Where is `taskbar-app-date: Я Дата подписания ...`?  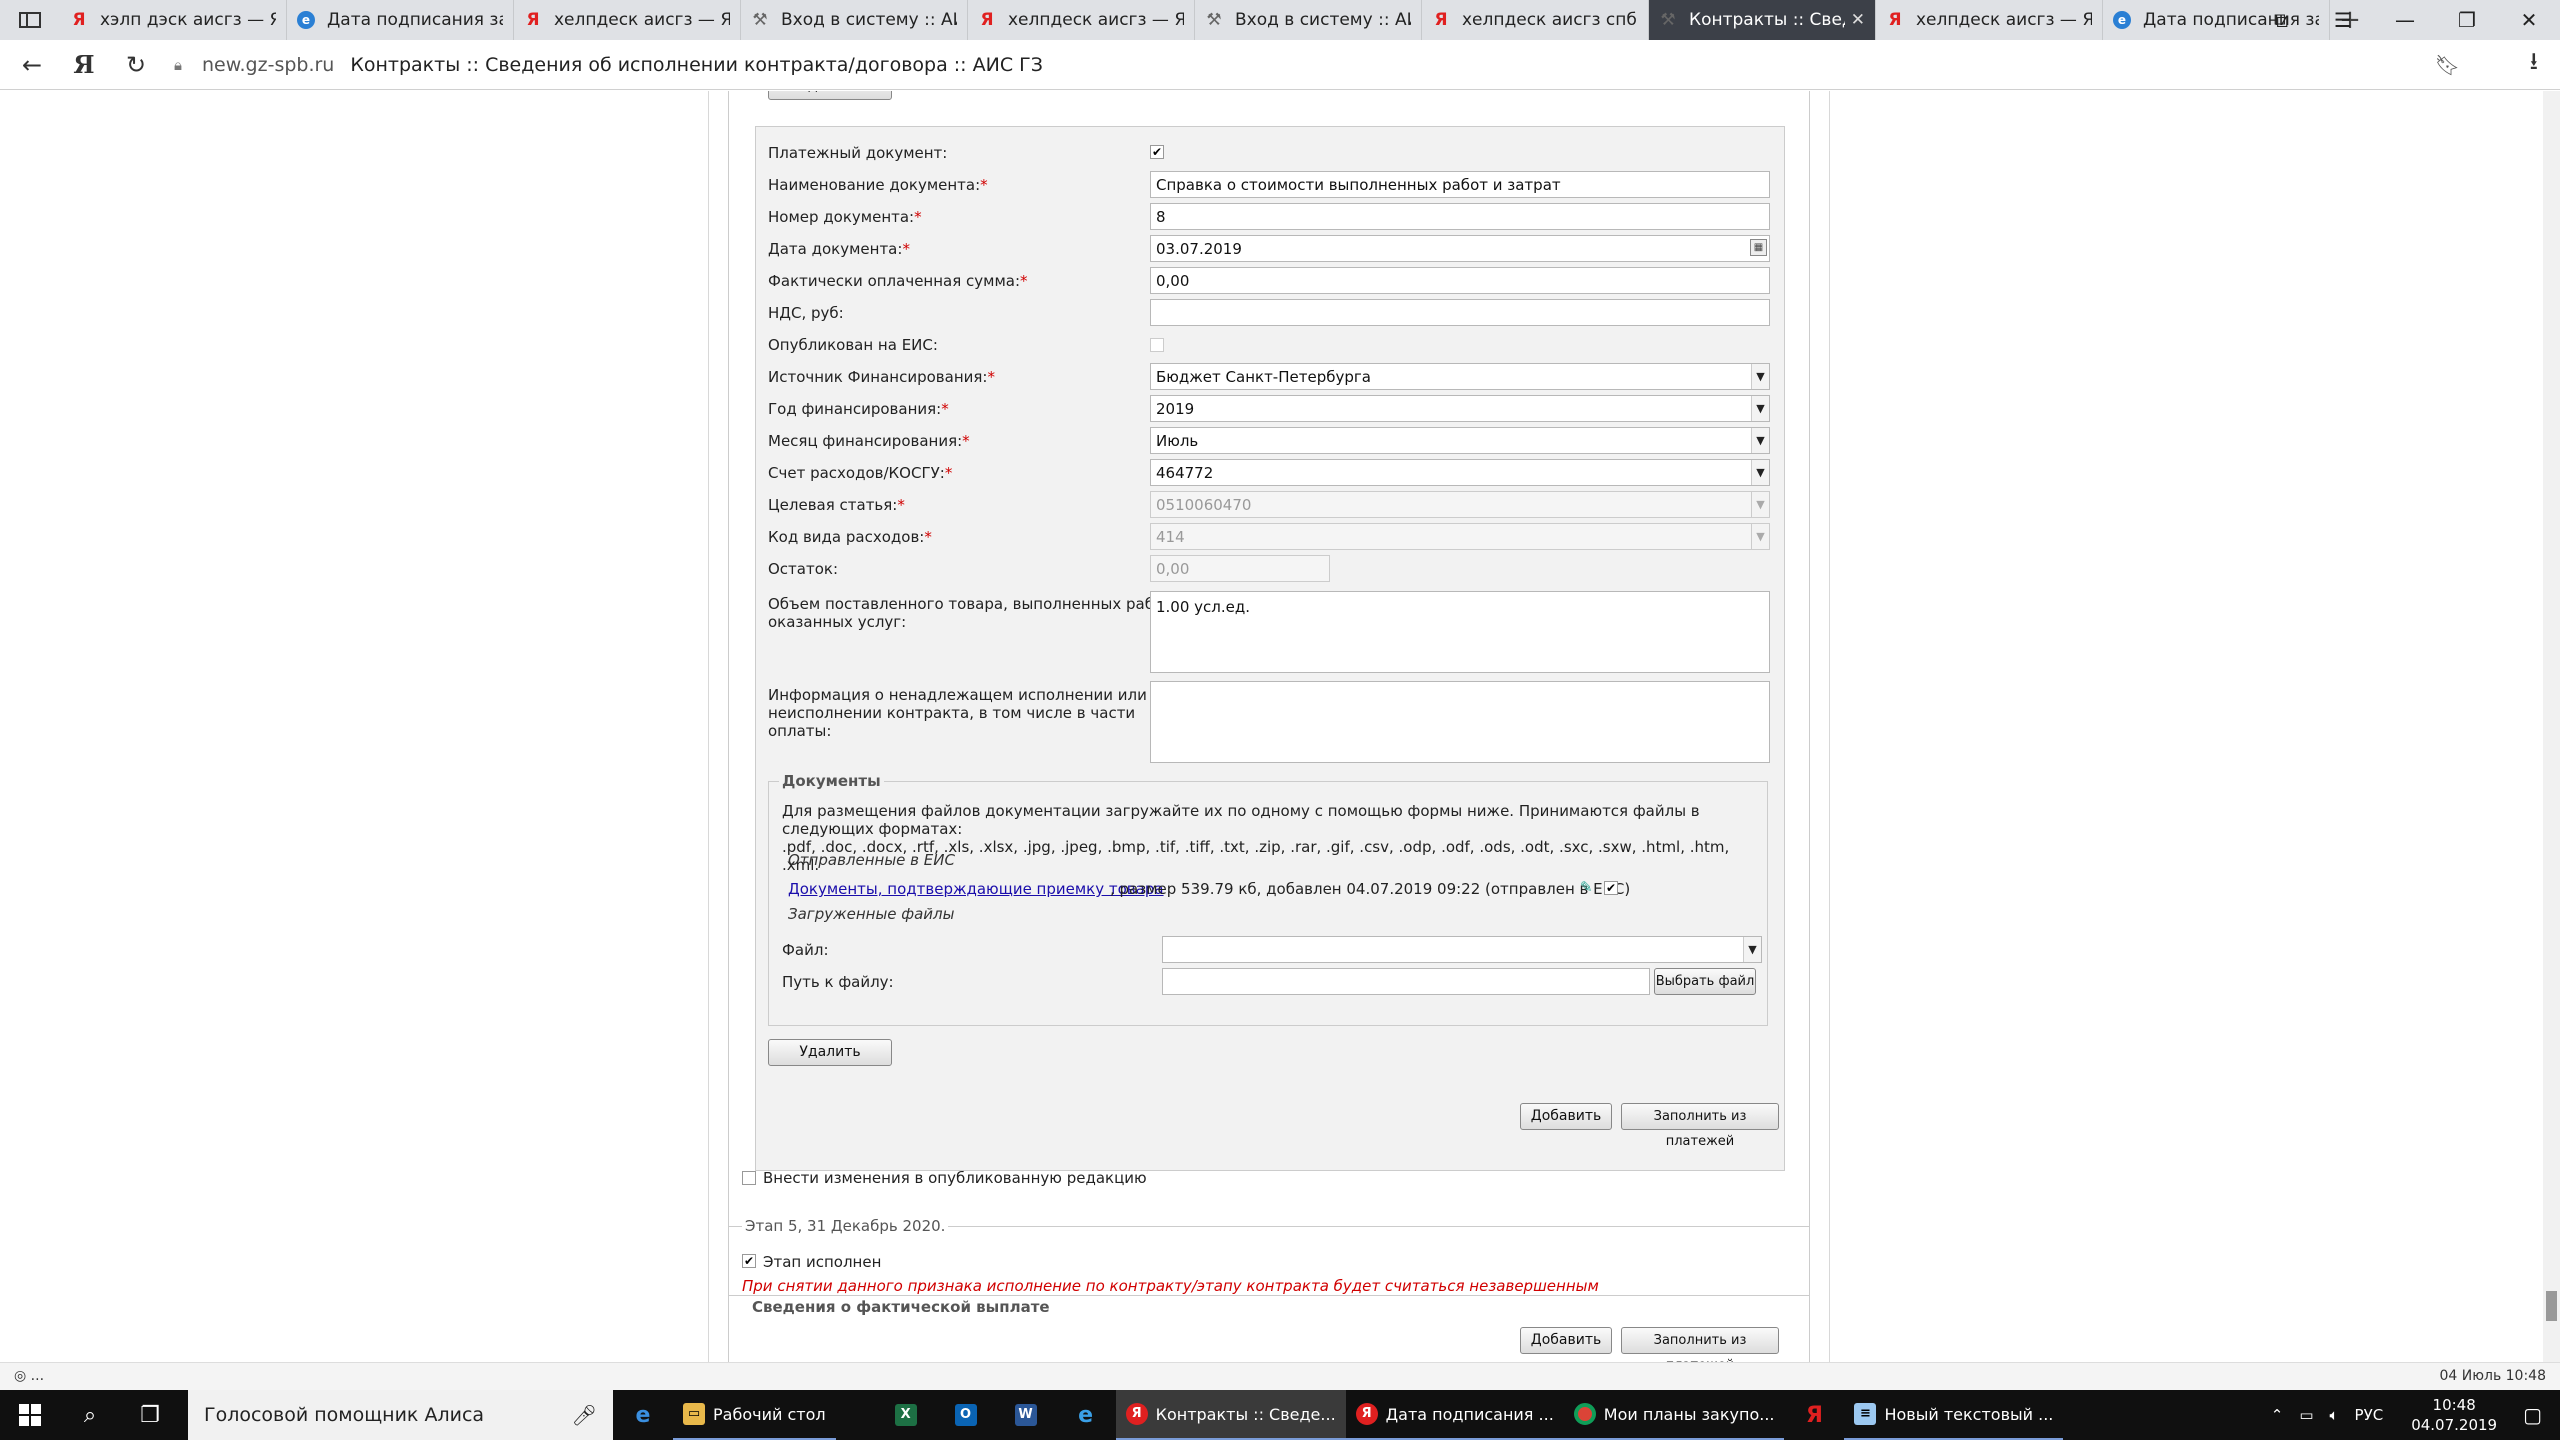 taskbar-app-date: Я Дата подписания ... is located at coordinates (1454, 1415).